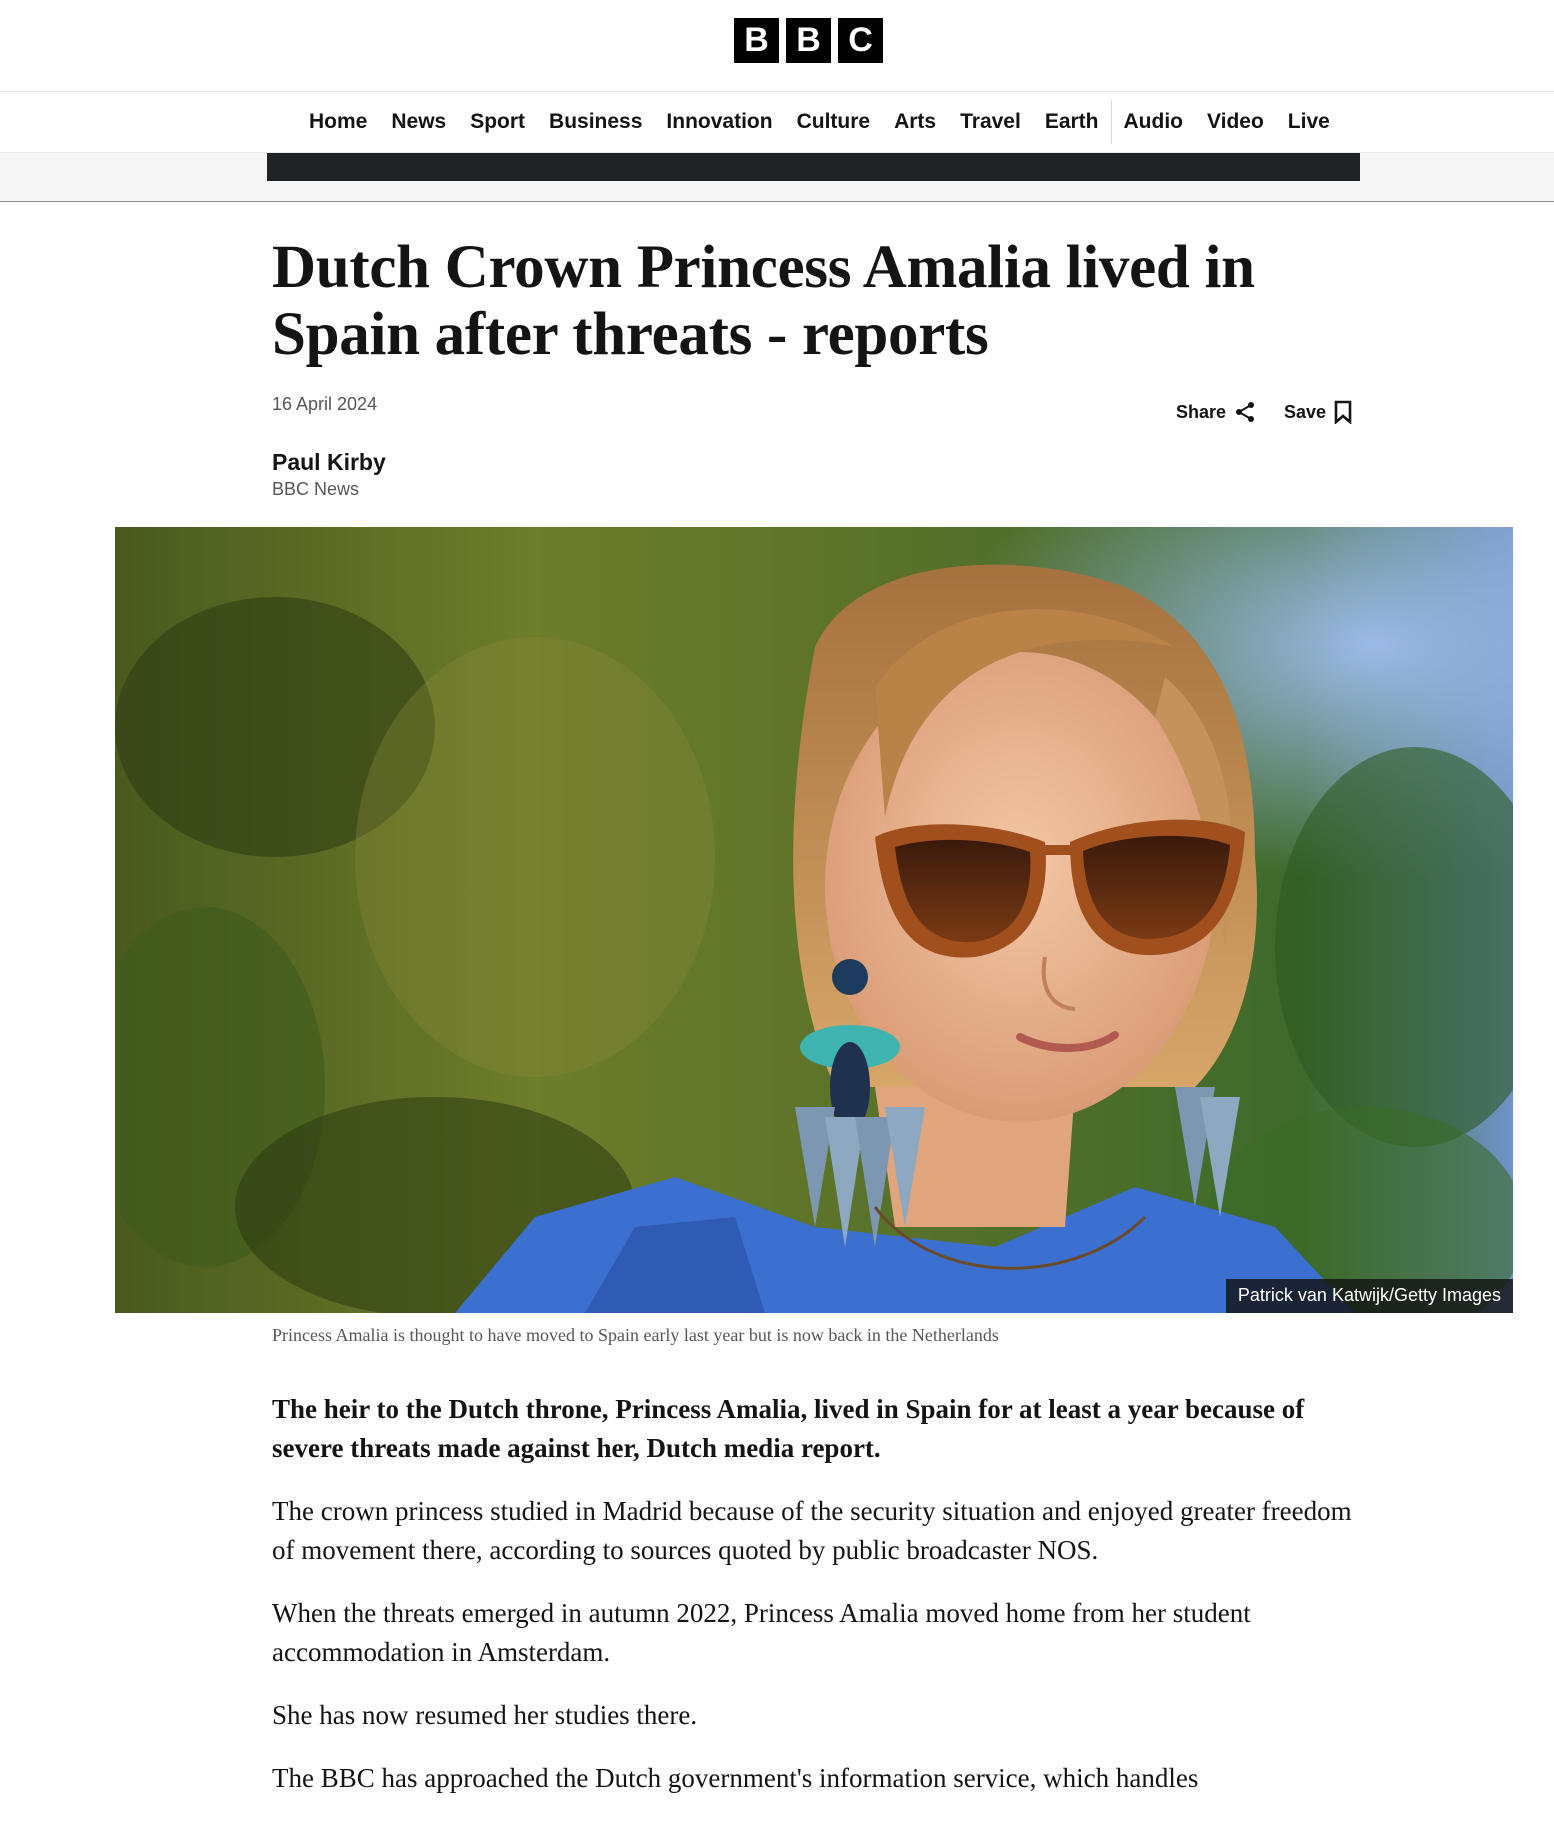 This screenshot has height=1834, width=1554. Describe the element at coordinates (329, 462) in the screenshot. I see `author-name: Paul Kirby` at that location.